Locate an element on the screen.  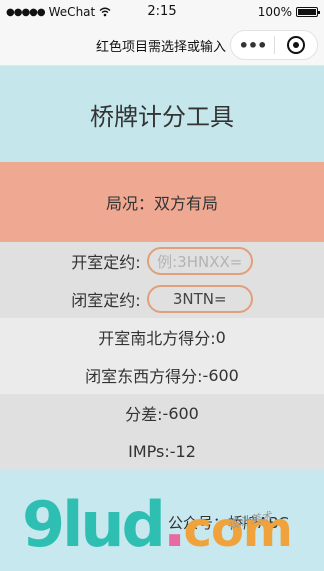
imps-label: IMPs: is located at coordinates (149, 451).